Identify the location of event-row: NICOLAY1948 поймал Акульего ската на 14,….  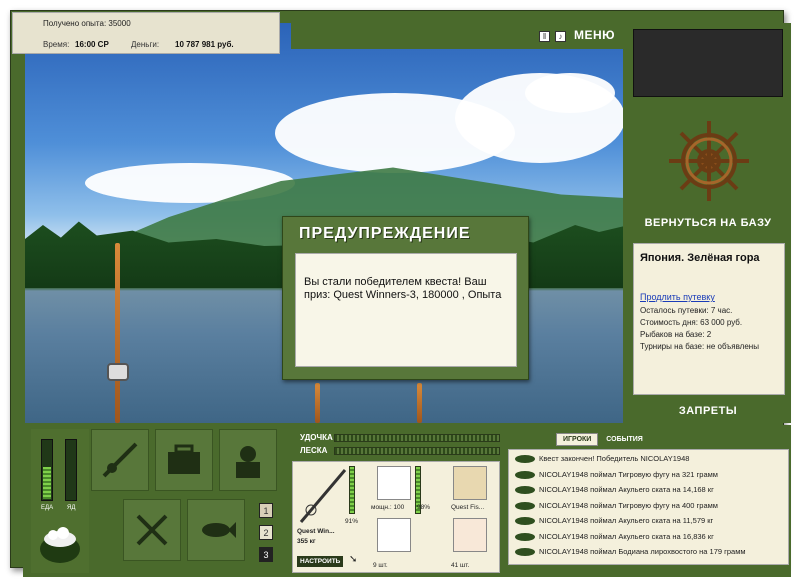
(626, 489).